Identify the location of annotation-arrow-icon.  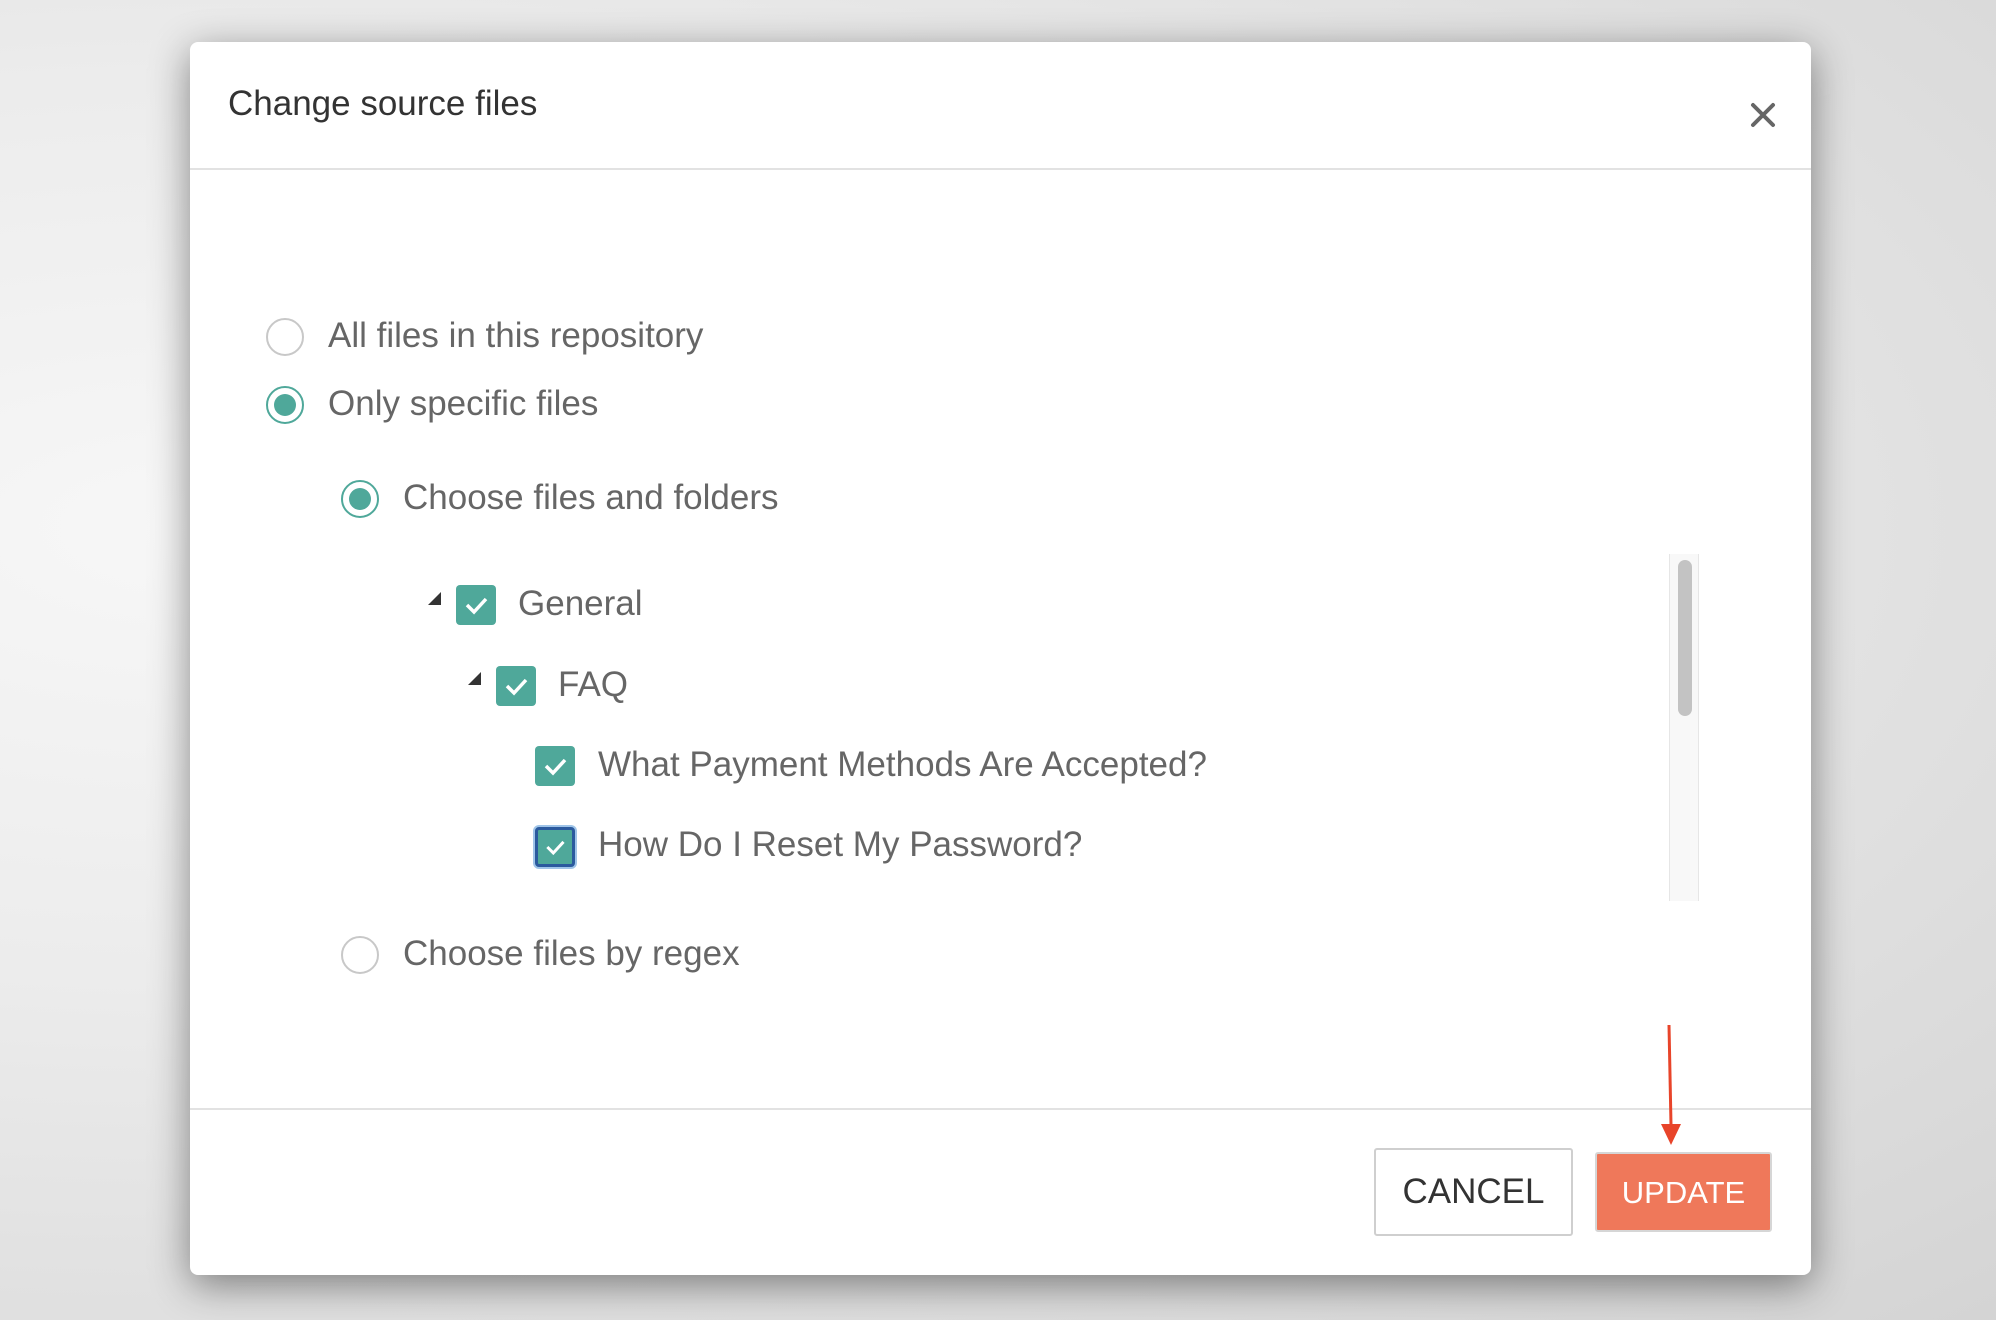
(1671, 1084).